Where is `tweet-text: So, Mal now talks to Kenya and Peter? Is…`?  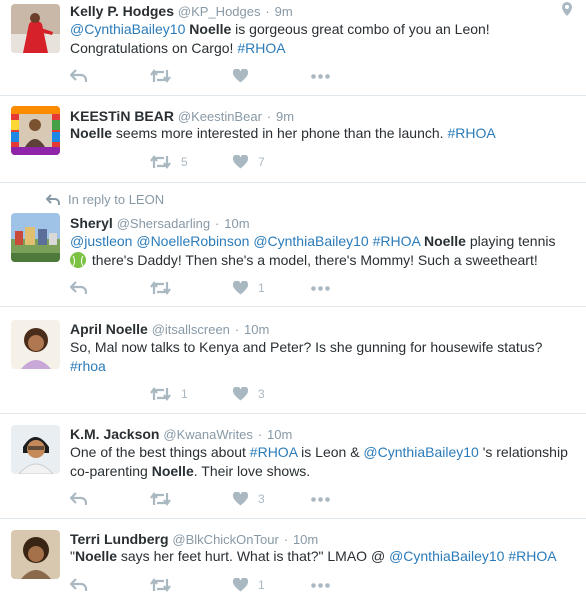
tweet-text: So, Mal now talks to Kenya and Peter? Is… is located at coordinates (306, 356).